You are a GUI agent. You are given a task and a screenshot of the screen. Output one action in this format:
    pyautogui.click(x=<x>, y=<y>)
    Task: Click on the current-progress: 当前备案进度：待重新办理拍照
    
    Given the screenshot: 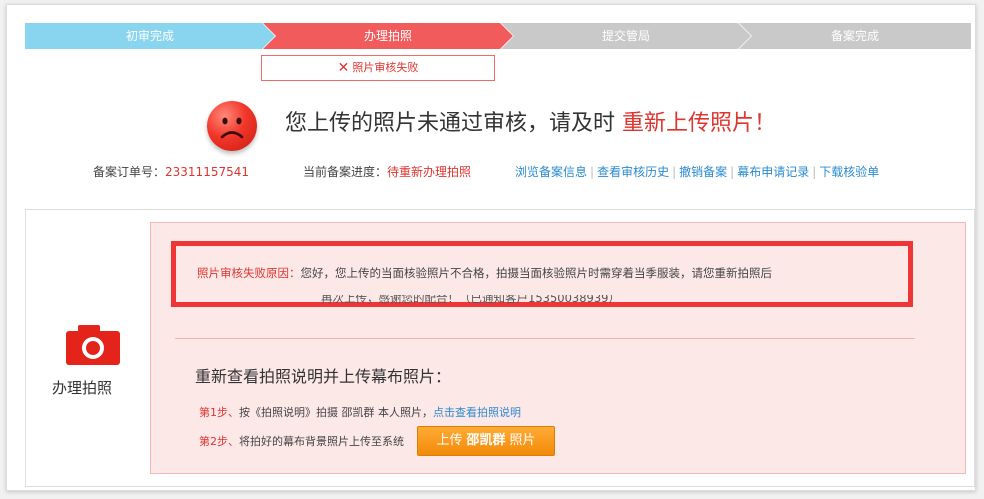 What is the action you would take?
    pyautogui.click(x=387, y=171)
    